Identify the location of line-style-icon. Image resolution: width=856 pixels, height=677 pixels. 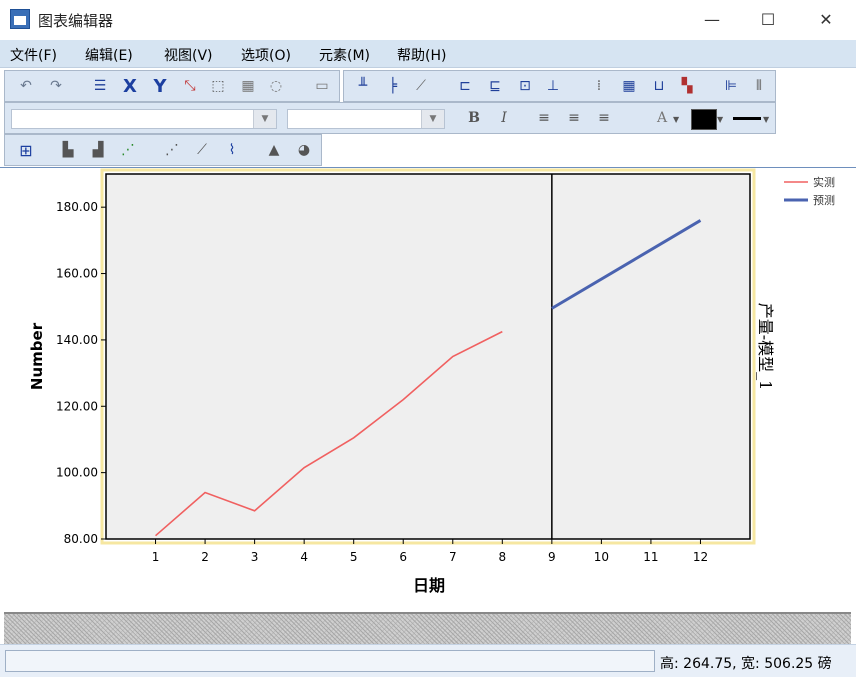
(747, 118).